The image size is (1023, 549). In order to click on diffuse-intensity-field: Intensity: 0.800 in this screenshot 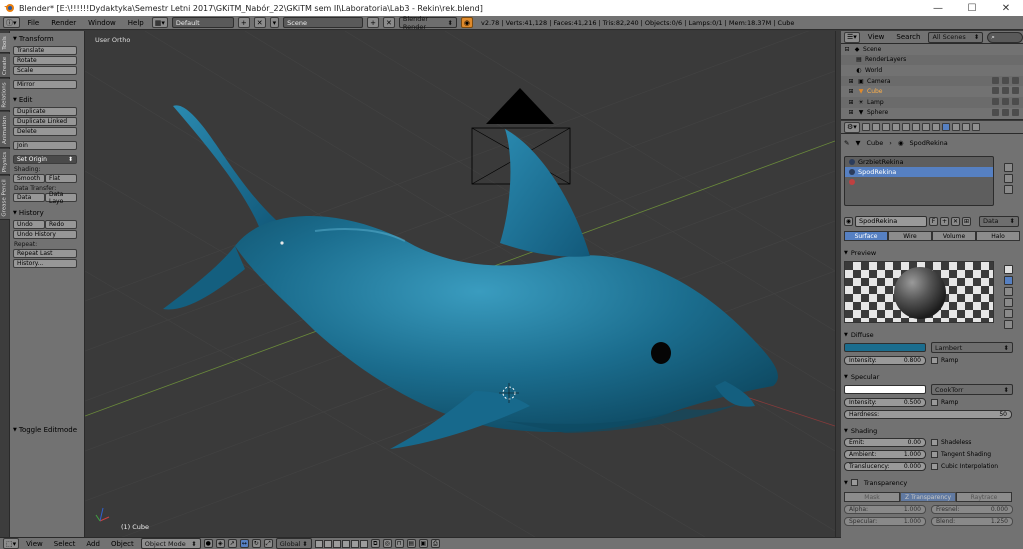, I will do `click(885, 360)`.